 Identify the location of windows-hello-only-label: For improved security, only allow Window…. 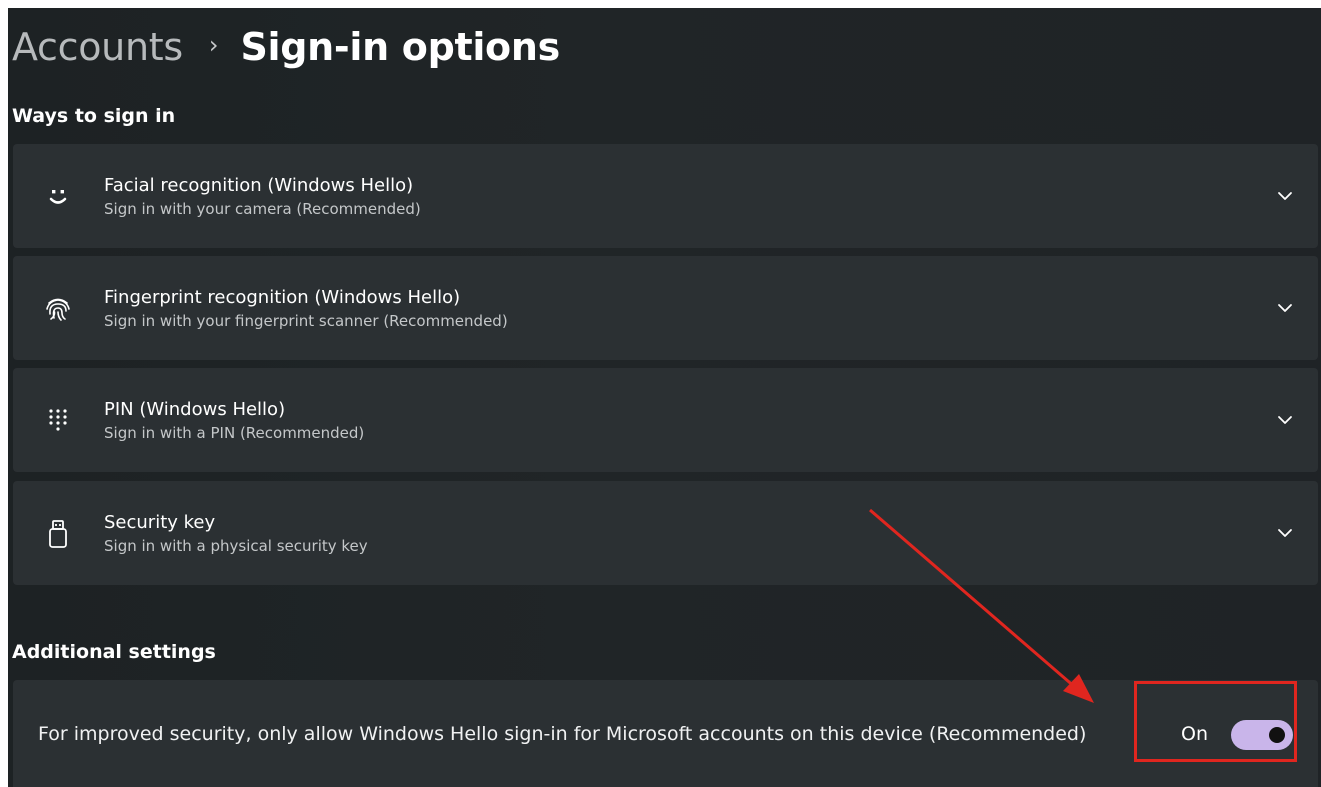
(562, 734).